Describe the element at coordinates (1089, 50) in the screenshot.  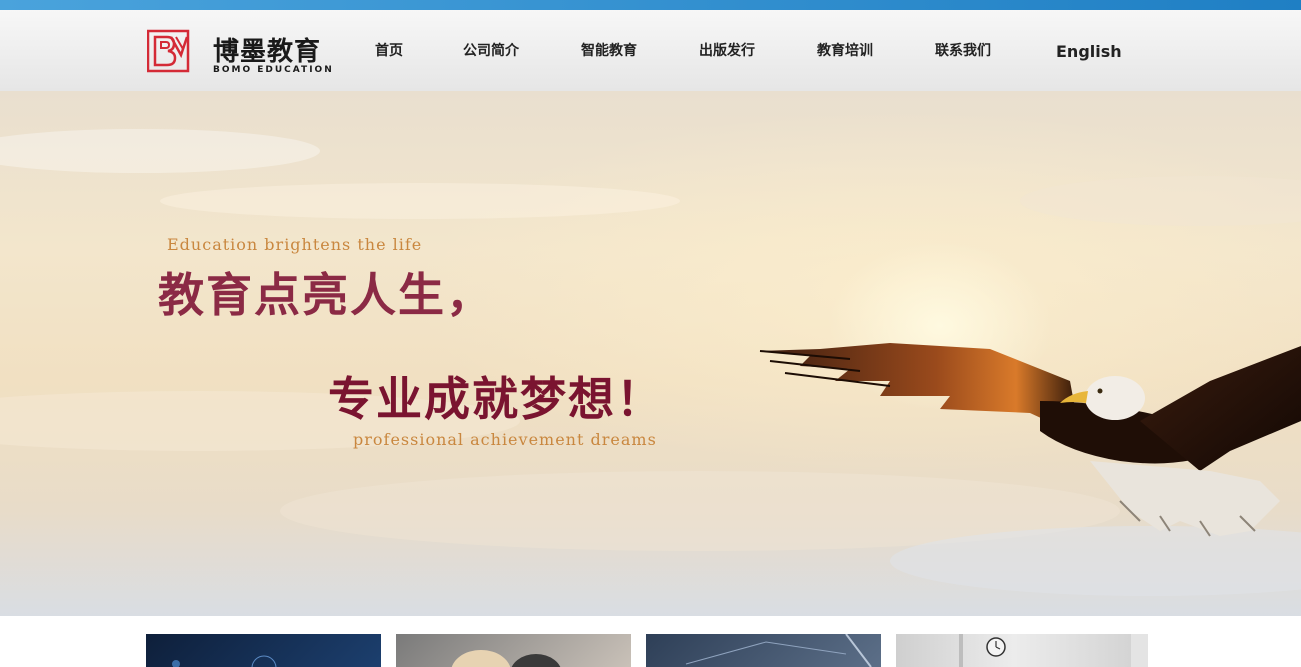
I see `nav-item-english: English` at that location.